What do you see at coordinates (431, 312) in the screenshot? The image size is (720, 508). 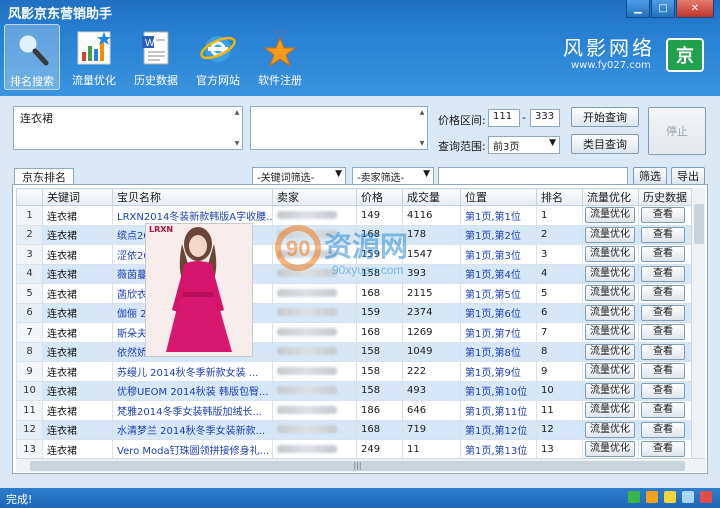 I see `sales-cell: 2374` at bounding box center [431, 312].